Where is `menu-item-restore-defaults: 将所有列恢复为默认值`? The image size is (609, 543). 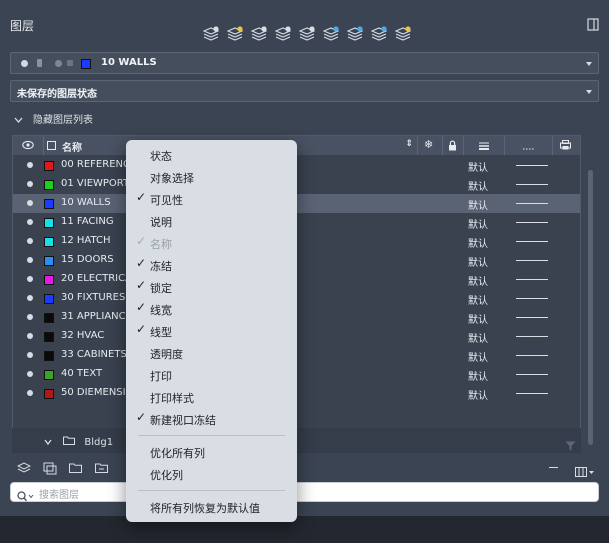
menu-item-restore-defaults: 将所有列恢复为默认值 is located at coordinates (211, 507).